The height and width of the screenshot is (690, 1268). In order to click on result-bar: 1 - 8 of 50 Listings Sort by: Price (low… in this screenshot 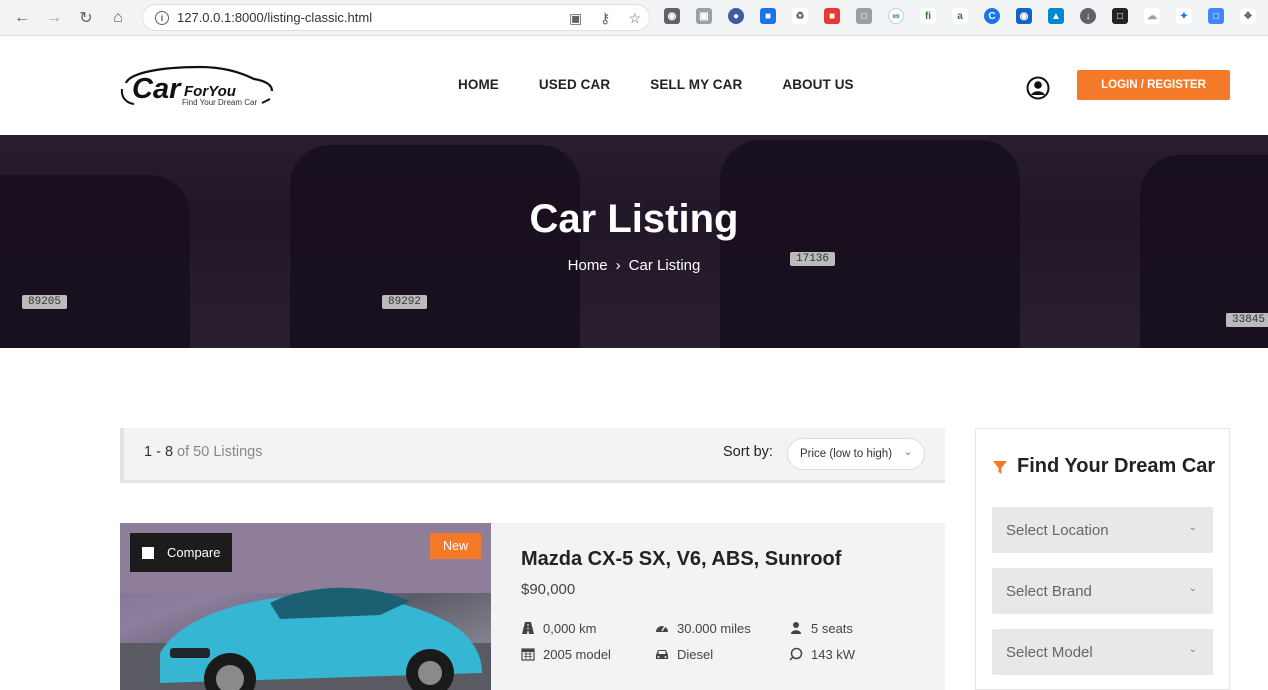, I will do `click(532, 455)`.